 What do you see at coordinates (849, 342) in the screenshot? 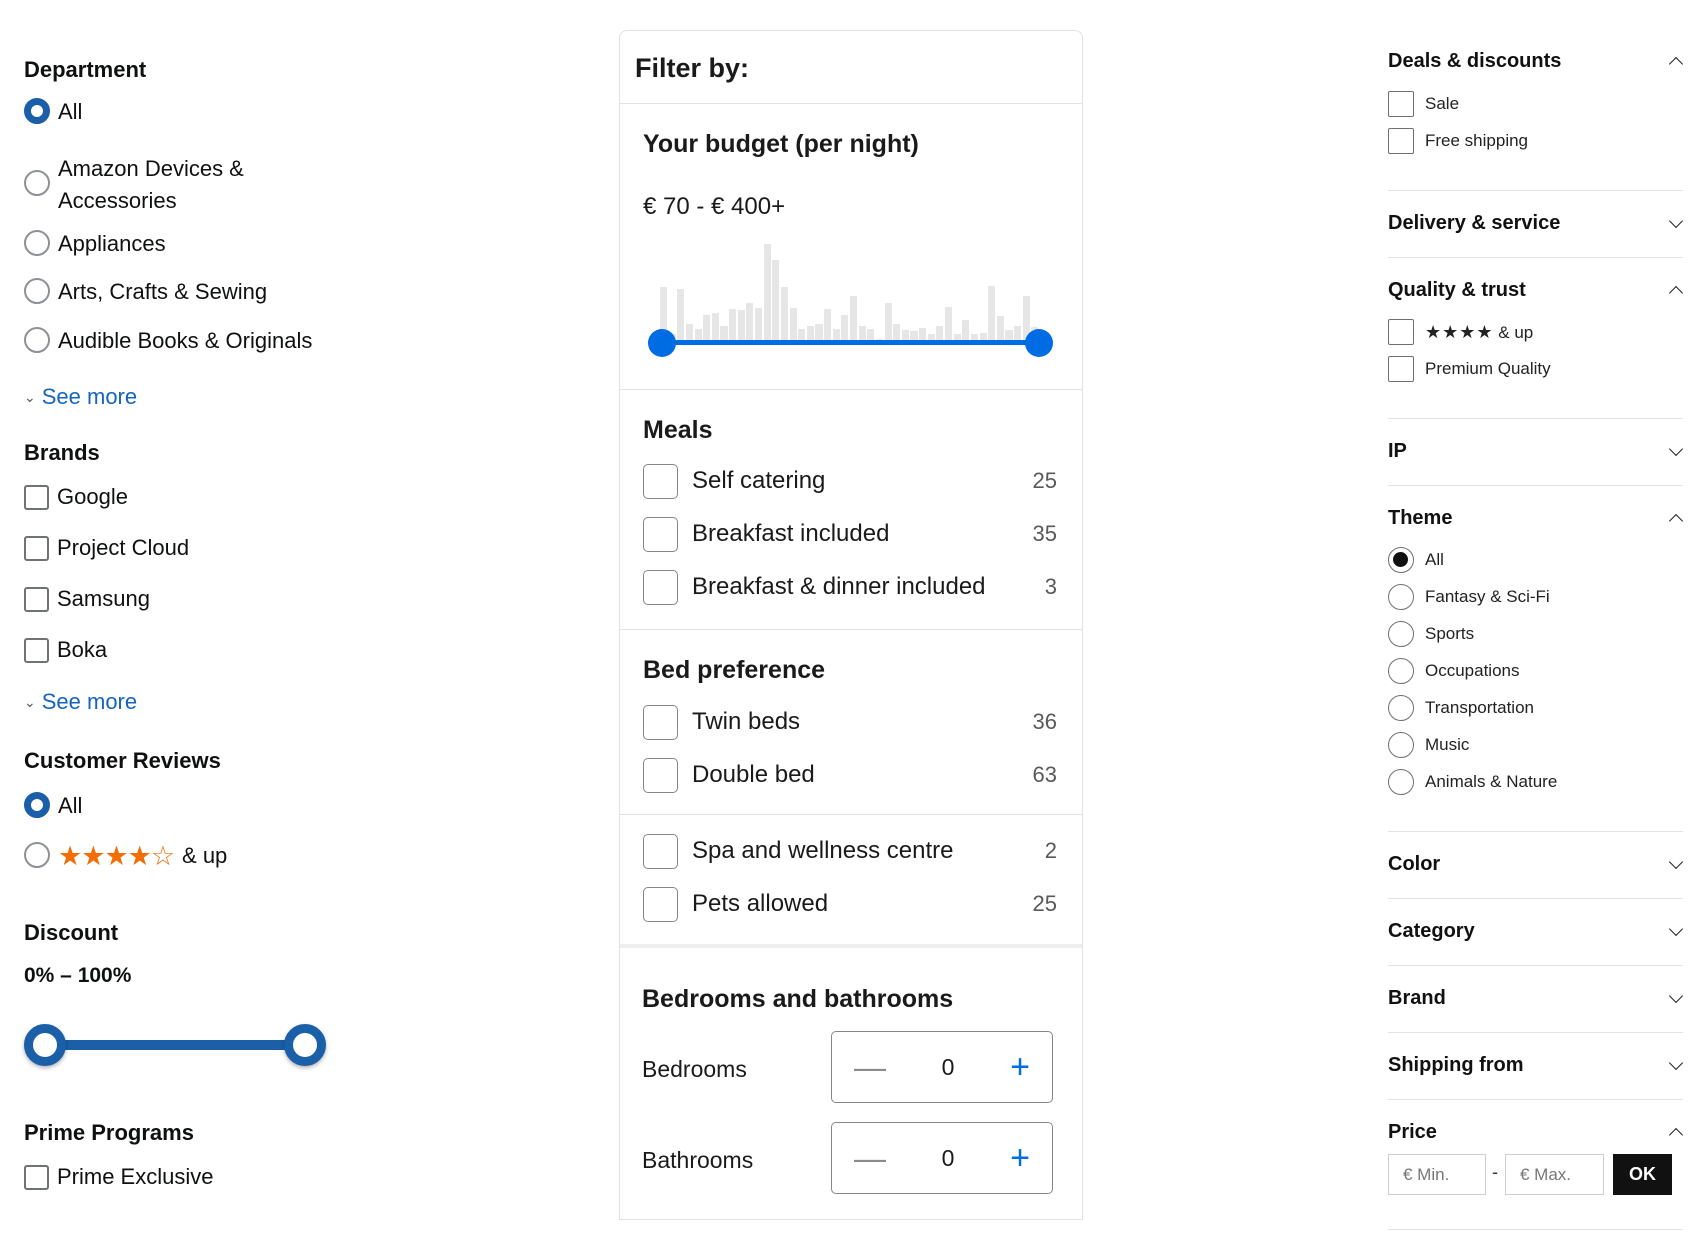
I see `budget-slider-track` at bounding box center [849, 342].